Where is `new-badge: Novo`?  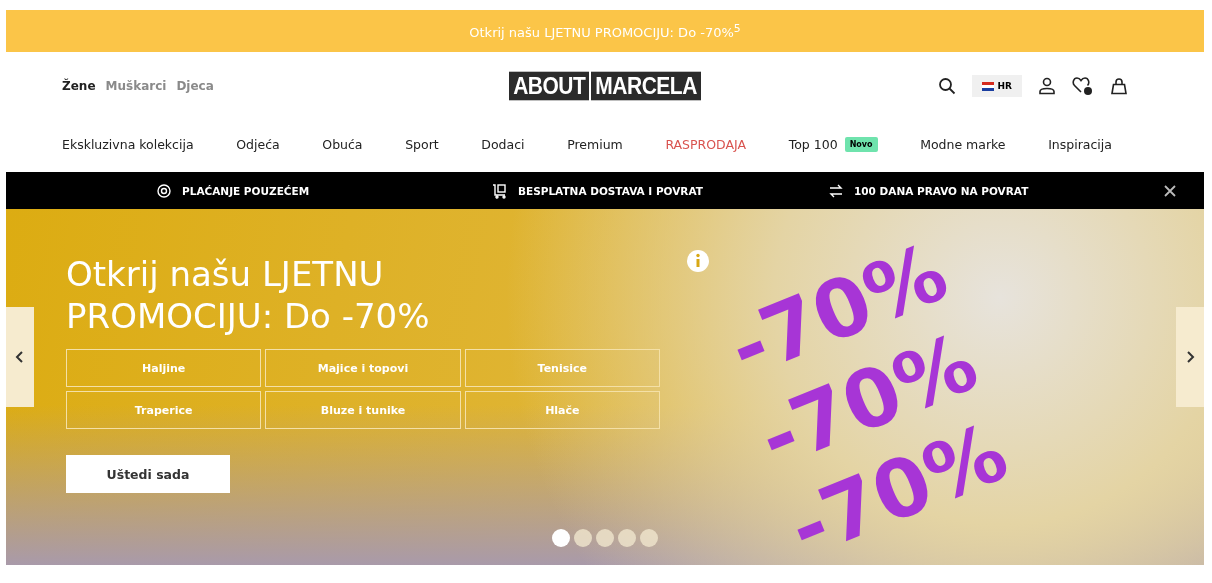 new-badge: Novo is located at coordinates (861, 144).